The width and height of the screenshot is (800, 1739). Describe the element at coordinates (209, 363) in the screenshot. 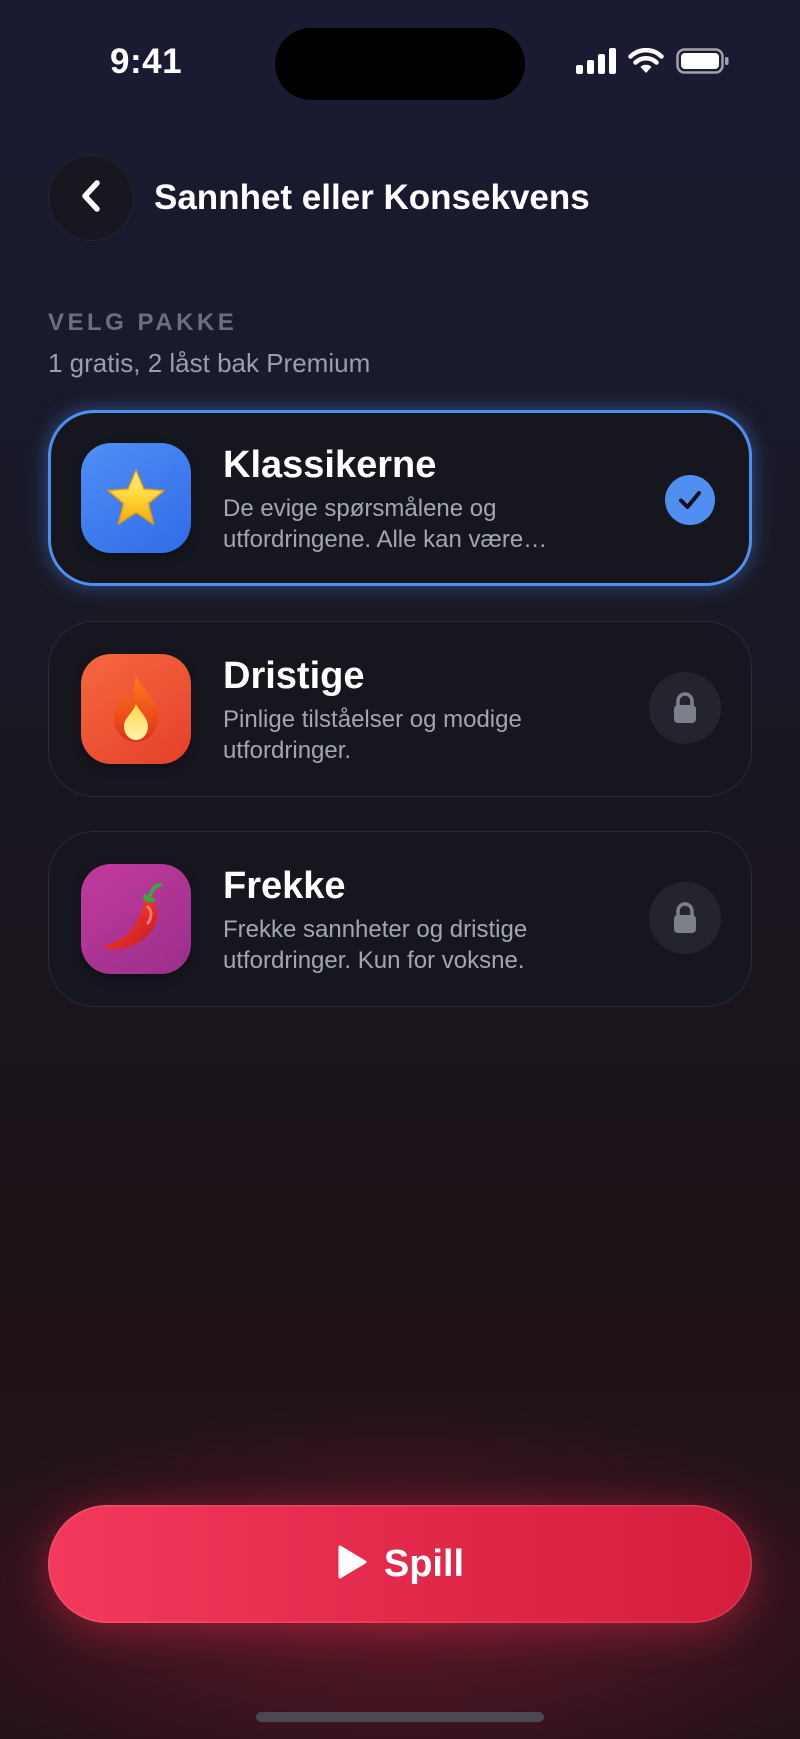

I see `section-subtitle: 1 gratis, 2 låst bak Premium` at that location.